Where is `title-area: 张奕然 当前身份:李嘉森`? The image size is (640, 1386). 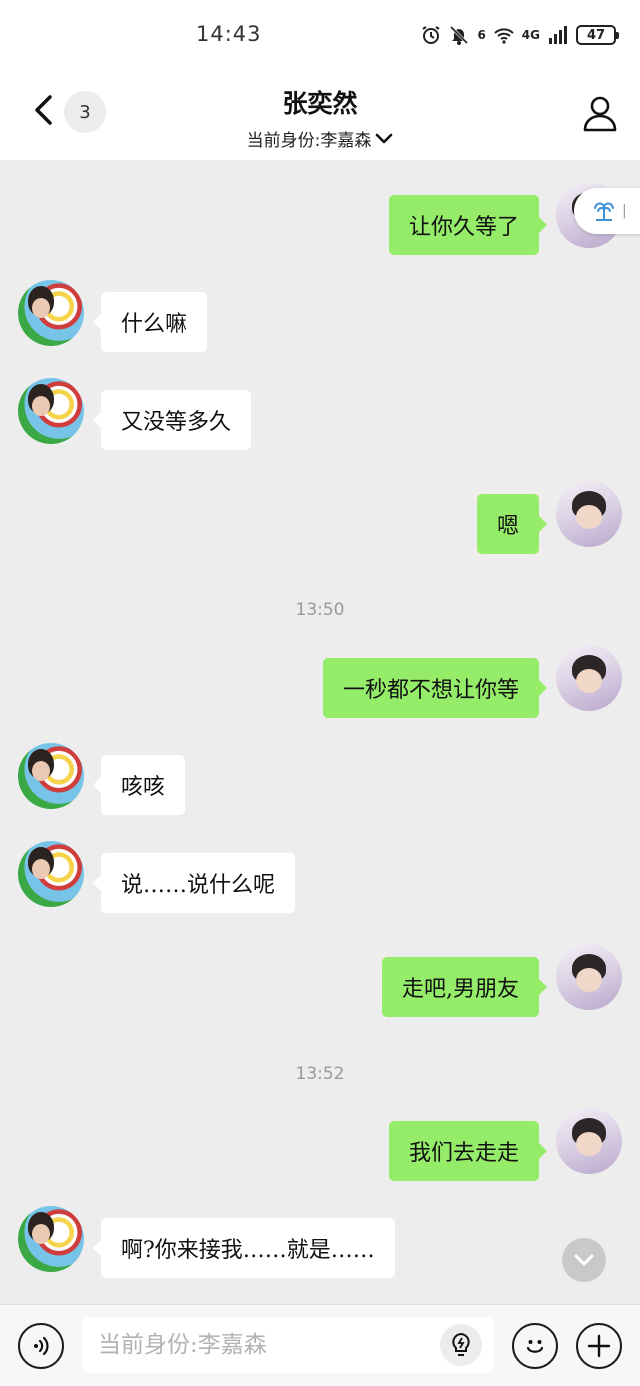 title-area: 张奕然 当前身份:李嘉森 is located at coordinates (320, 117).